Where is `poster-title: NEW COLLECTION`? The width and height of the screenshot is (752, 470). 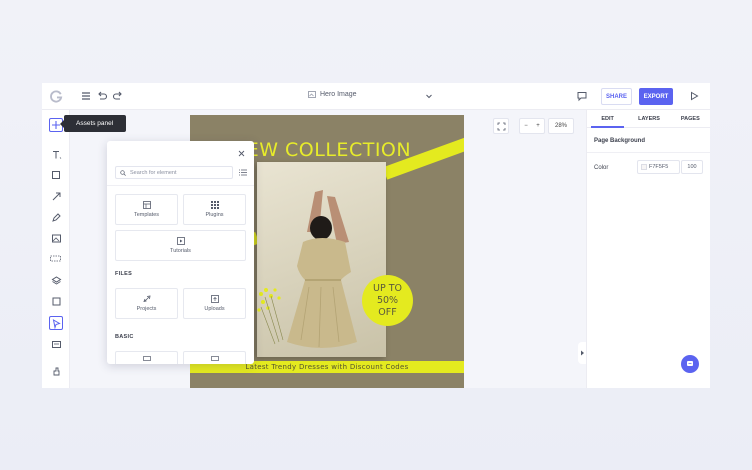
poster-title: NEW COLLECTION is located at coordinates (321, 150).